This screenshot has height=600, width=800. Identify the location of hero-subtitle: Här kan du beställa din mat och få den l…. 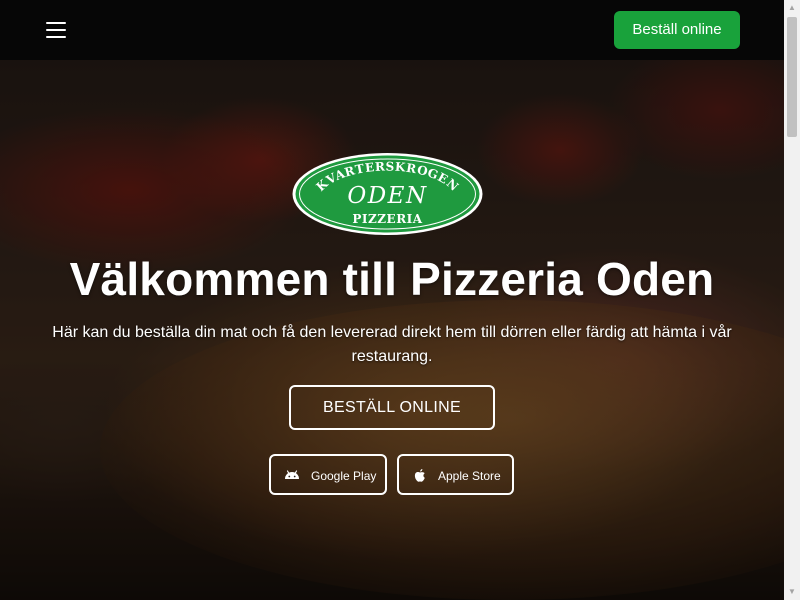
(392, 344).